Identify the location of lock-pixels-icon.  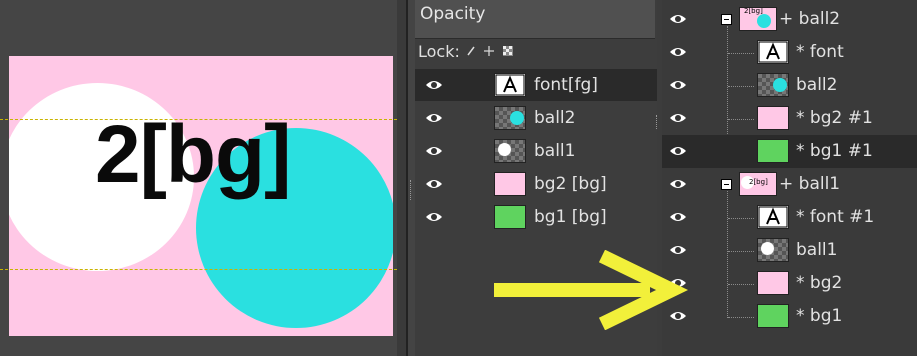
(471, 51).